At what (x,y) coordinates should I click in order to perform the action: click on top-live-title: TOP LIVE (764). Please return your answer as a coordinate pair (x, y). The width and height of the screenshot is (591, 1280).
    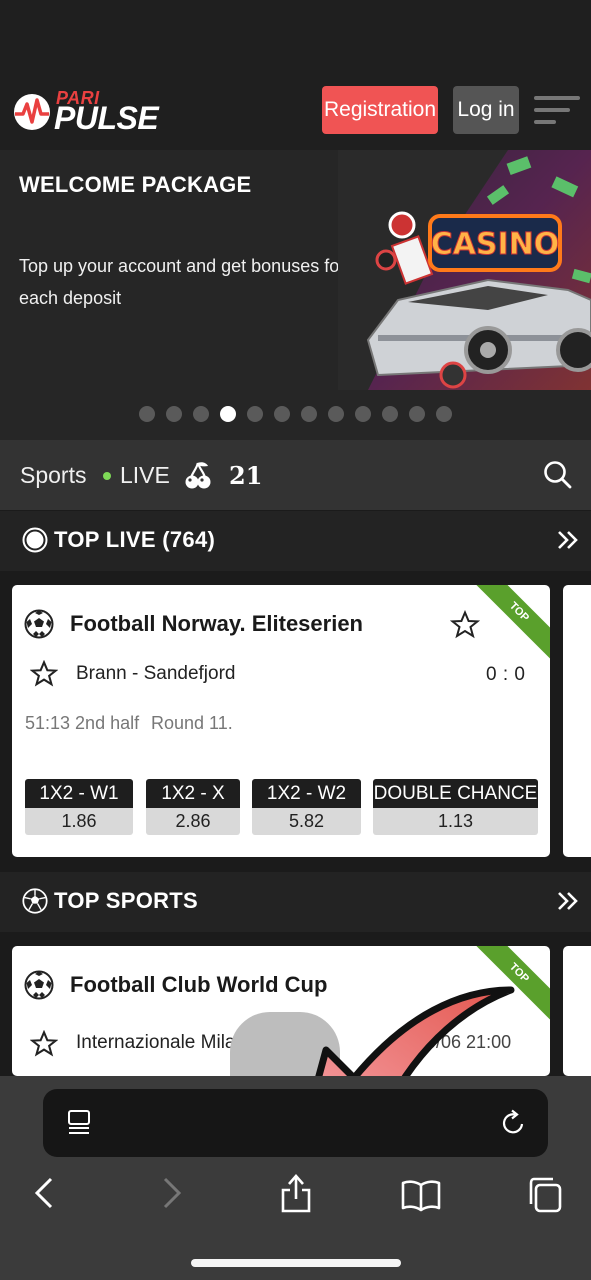
    Looking at the image, I should click on (135, 539).